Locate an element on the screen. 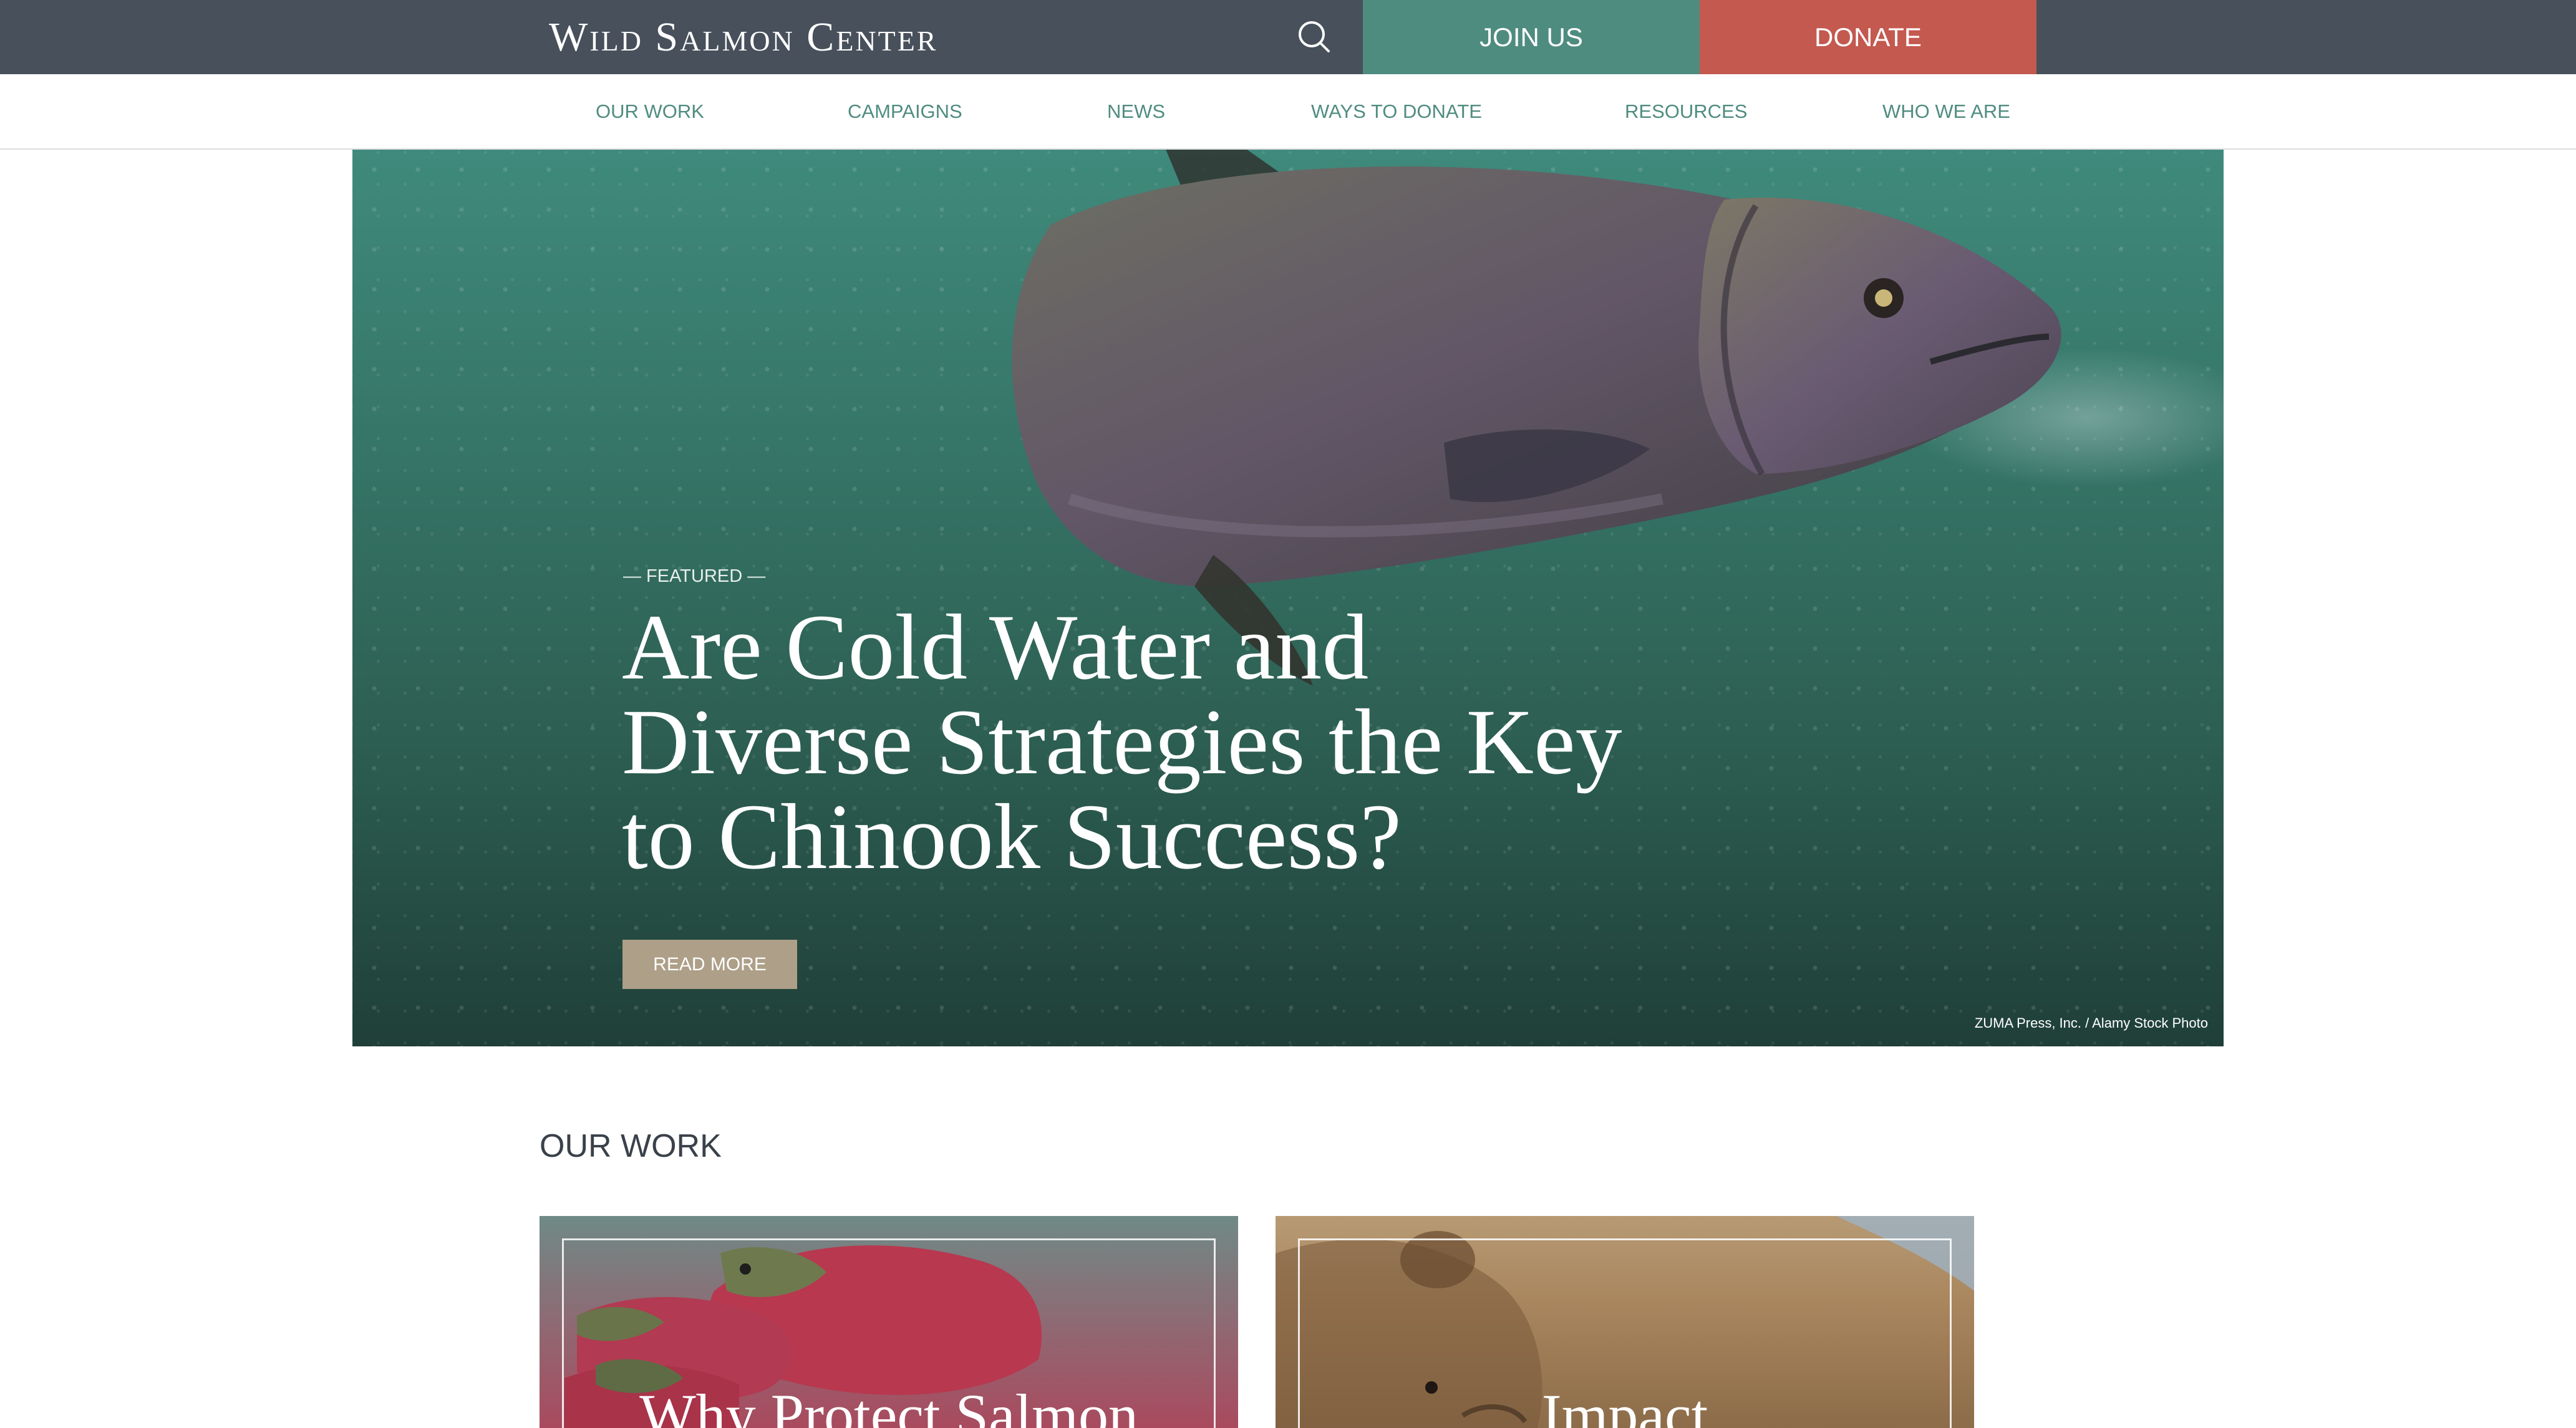 Image resolution: width=2576 pixels, height=1428 pixels. card-title: Why Protect Salmon is located at coordinates (888, 1405).